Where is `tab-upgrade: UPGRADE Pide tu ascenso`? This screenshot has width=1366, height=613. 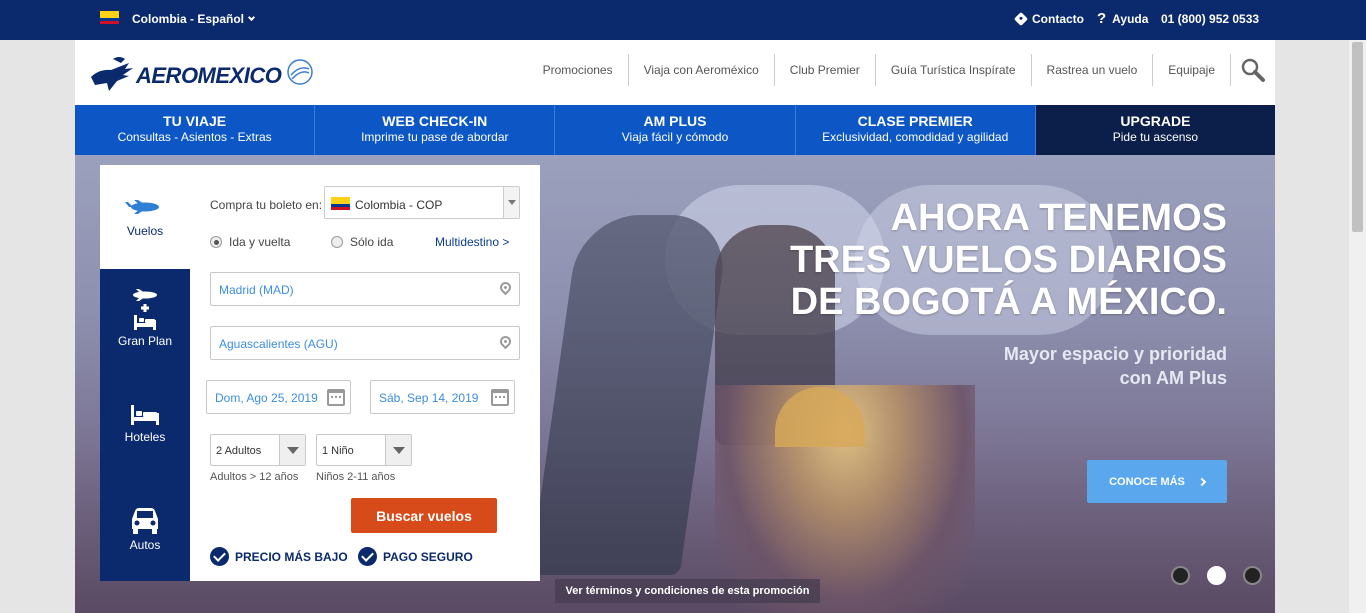 tab-upgrade: UPGRADE Pide tu ascenso is located at coordinates (1155, 130).